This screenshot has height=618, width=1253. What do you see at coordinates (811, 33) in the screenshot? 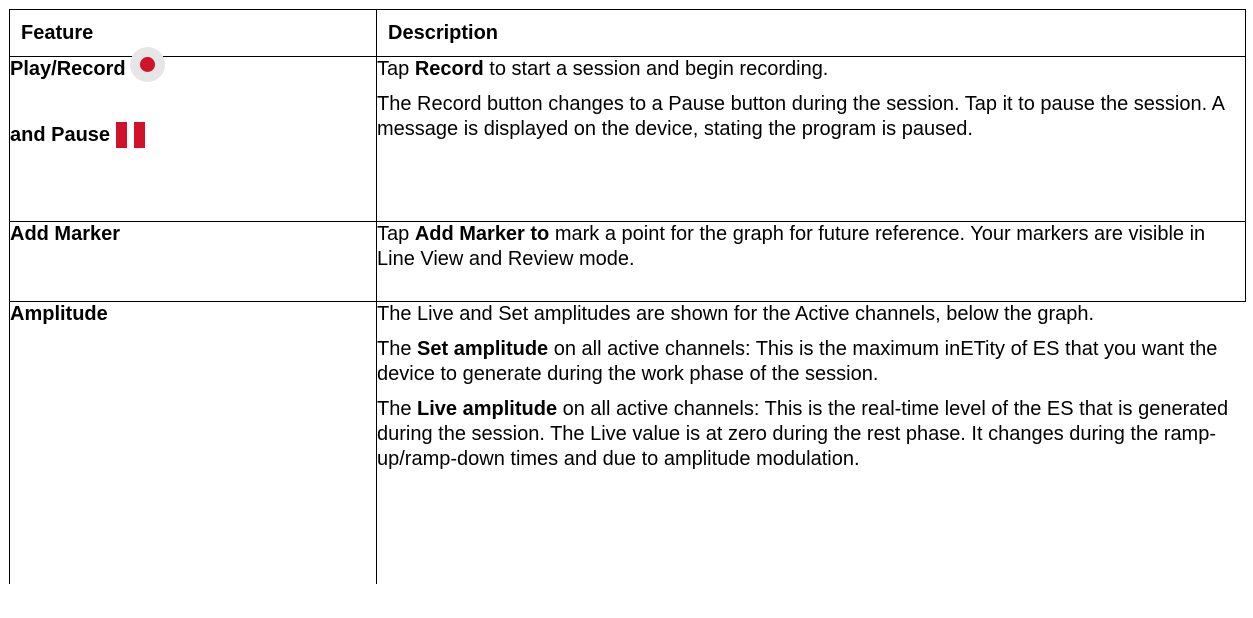
I see `header-description: Description` at bounding box center [811, 33].